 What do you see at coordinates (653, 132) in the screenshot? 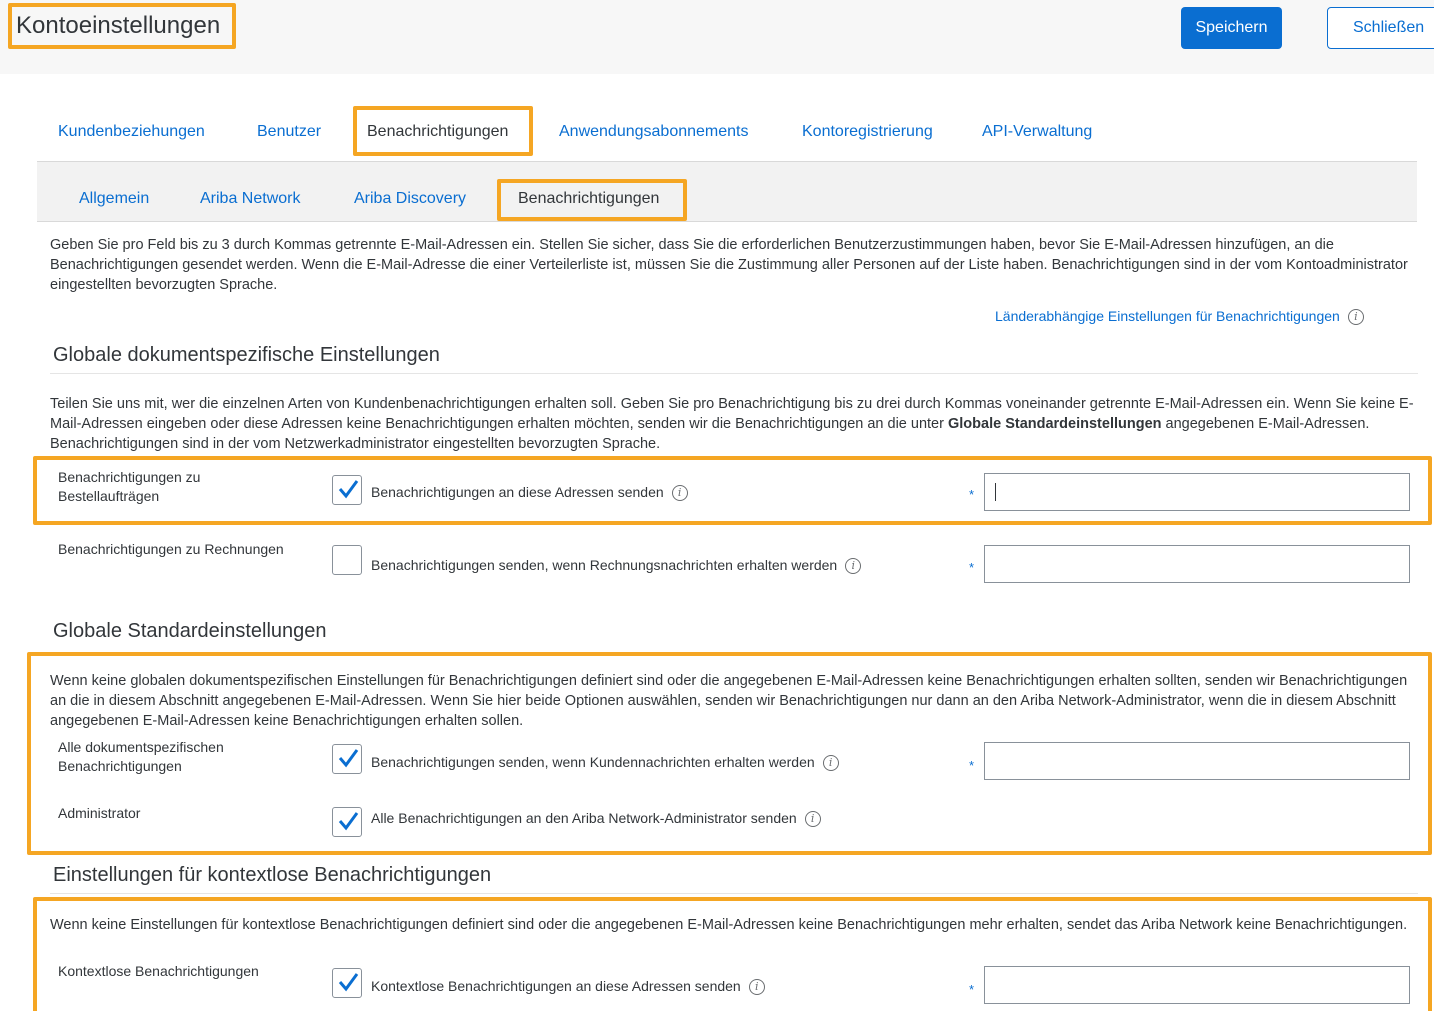
I see `tab-anwendungsabonnements: Anwendungsabonnements` at bounding box center [653, 132].